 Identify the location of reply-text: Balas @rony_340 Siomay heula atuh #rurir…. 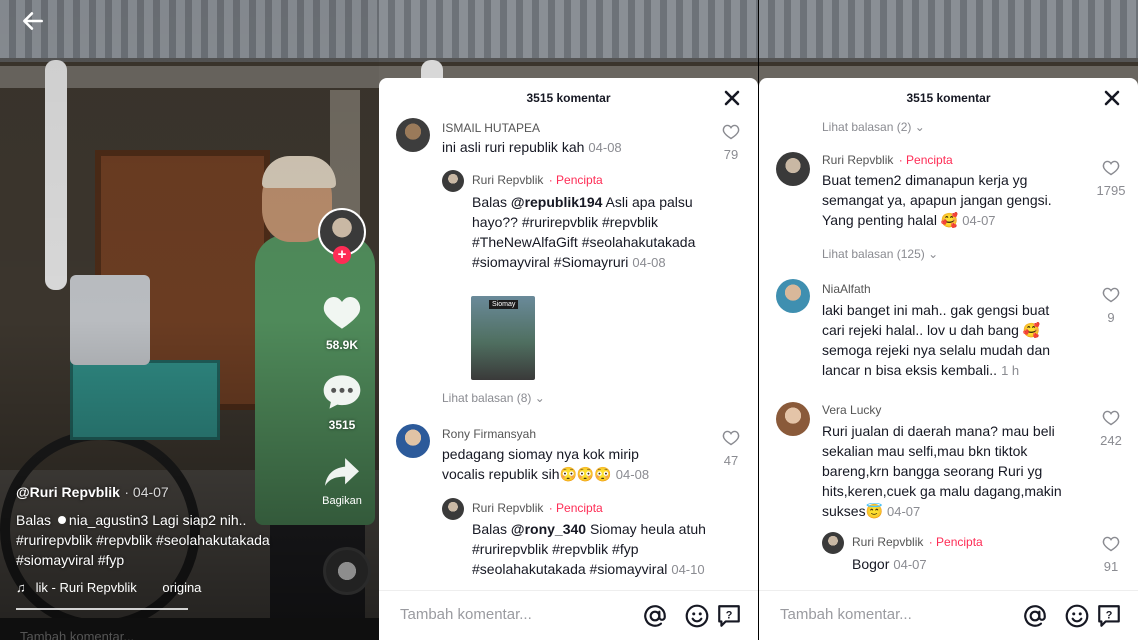
(589, 549).